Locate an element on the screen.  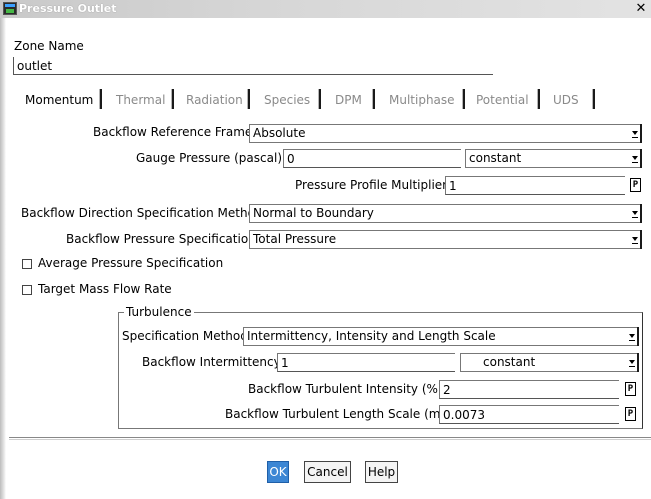
backflow-direction-label: Backflow Direction Specification Method is located at coordinates (142, 213).